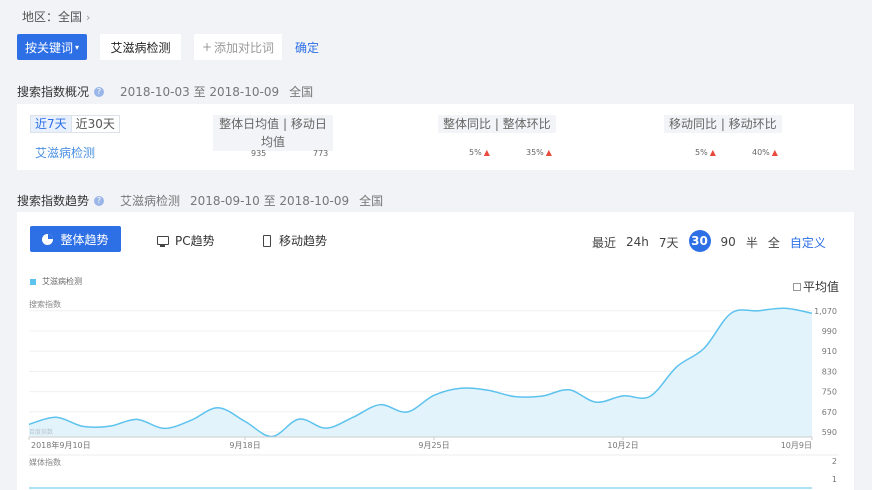 This screenshot has width=872, height=490. Describe the element at coordinates (48, 239) in the screenshot. I see `pie-chart-icon` at that location.